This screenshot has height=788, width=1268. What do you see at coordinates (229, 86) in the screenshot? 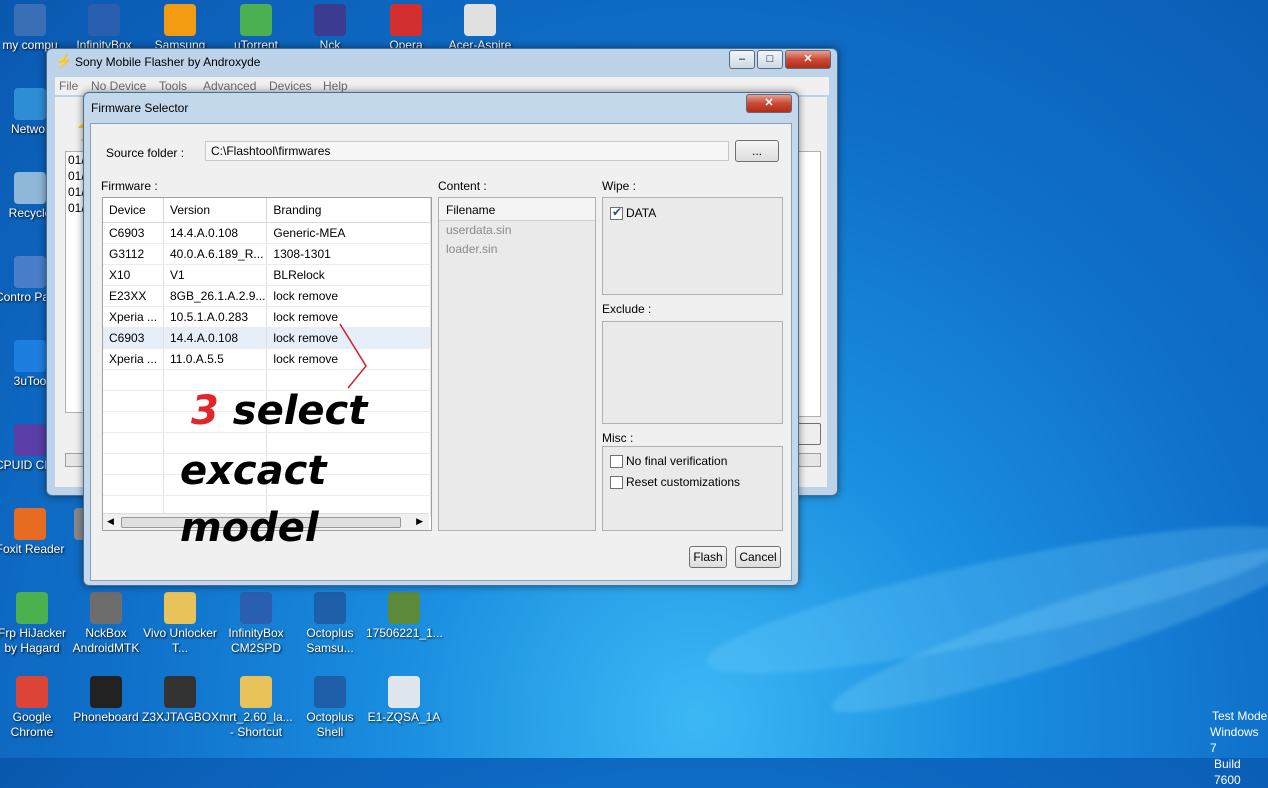
I see `menu-advanced: Advanced` at bounding box center [229, 86].